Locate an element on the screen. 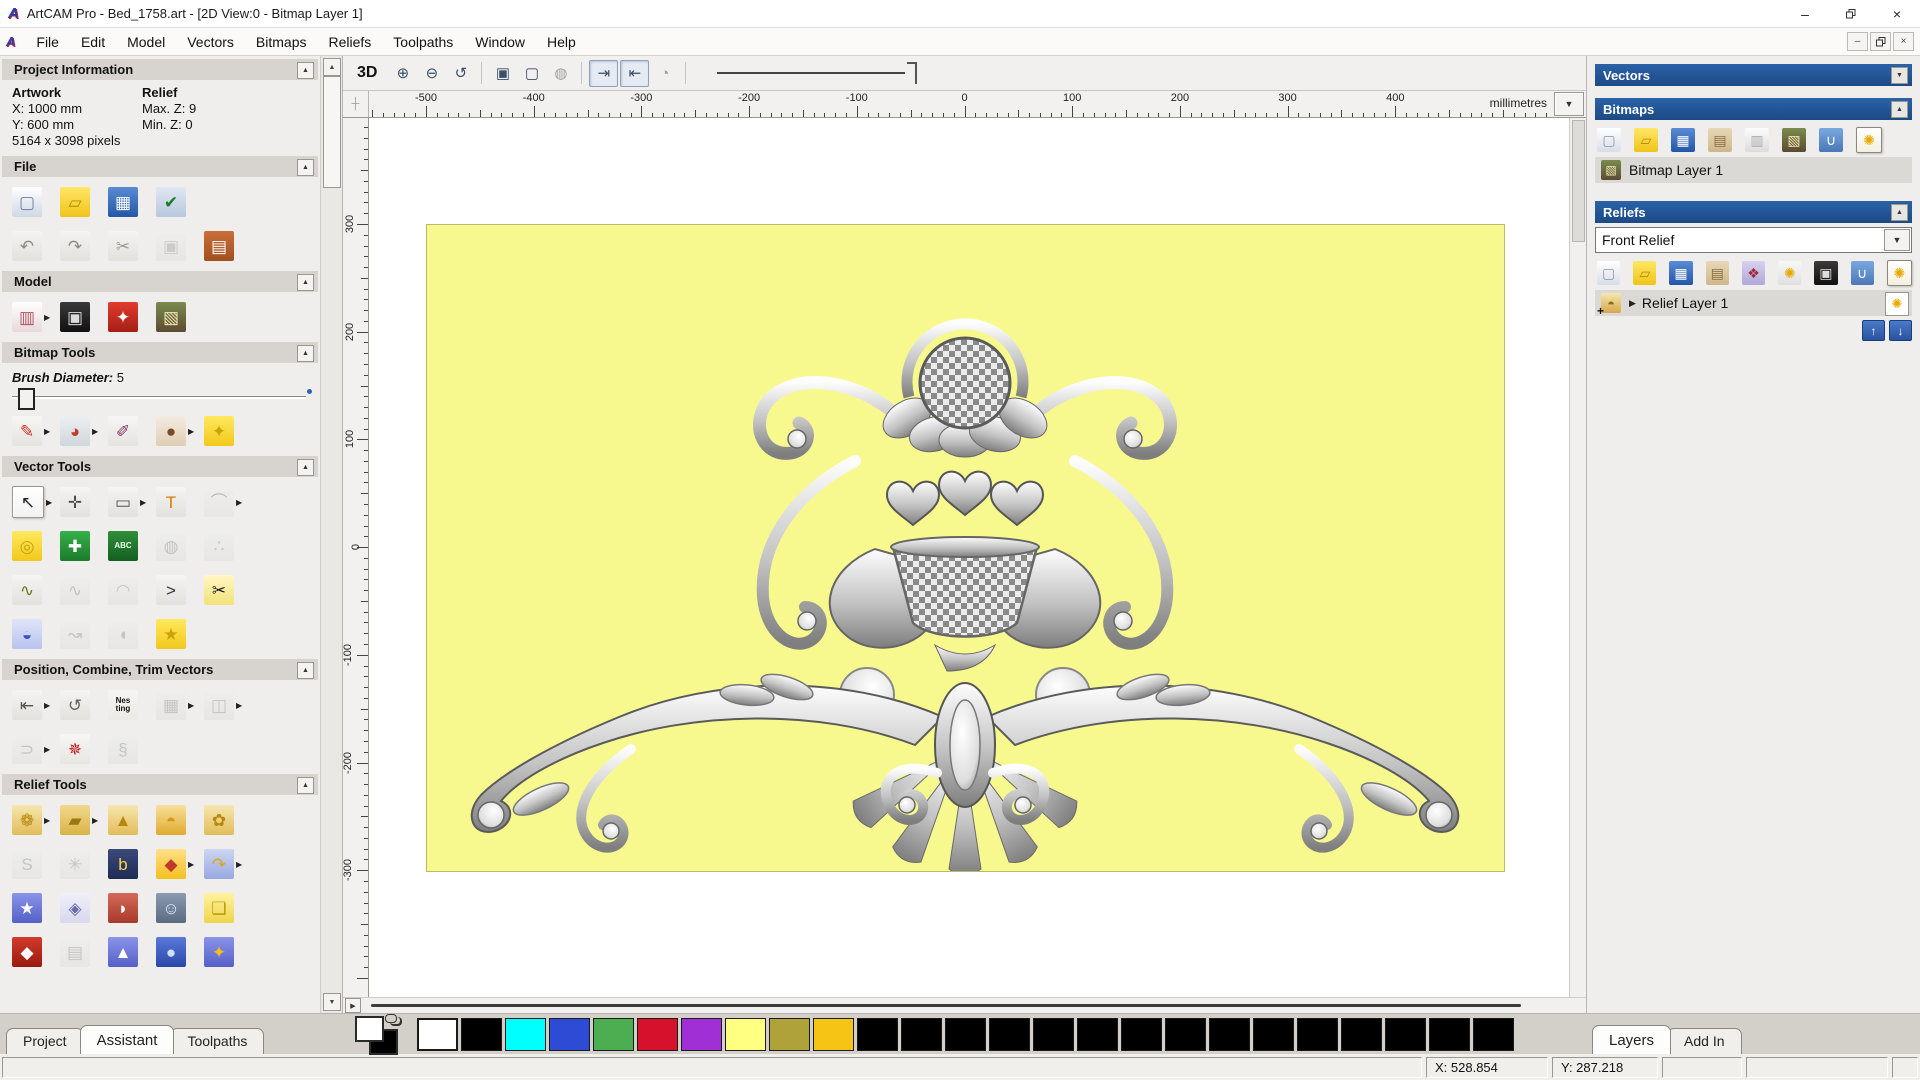 Image resolution: width=1920 pixels, height=1080 pixels. texture-sphere-icon: ● is located at coordinates (171, 952).